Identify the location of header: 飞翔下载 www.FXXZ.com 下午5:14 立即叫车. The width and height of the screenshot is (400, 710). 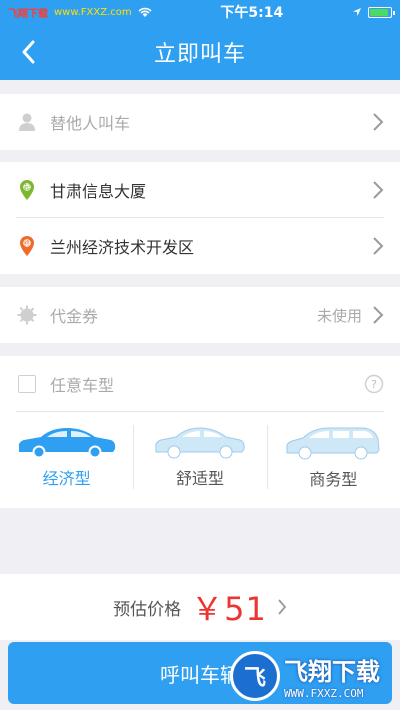
(200, 40).